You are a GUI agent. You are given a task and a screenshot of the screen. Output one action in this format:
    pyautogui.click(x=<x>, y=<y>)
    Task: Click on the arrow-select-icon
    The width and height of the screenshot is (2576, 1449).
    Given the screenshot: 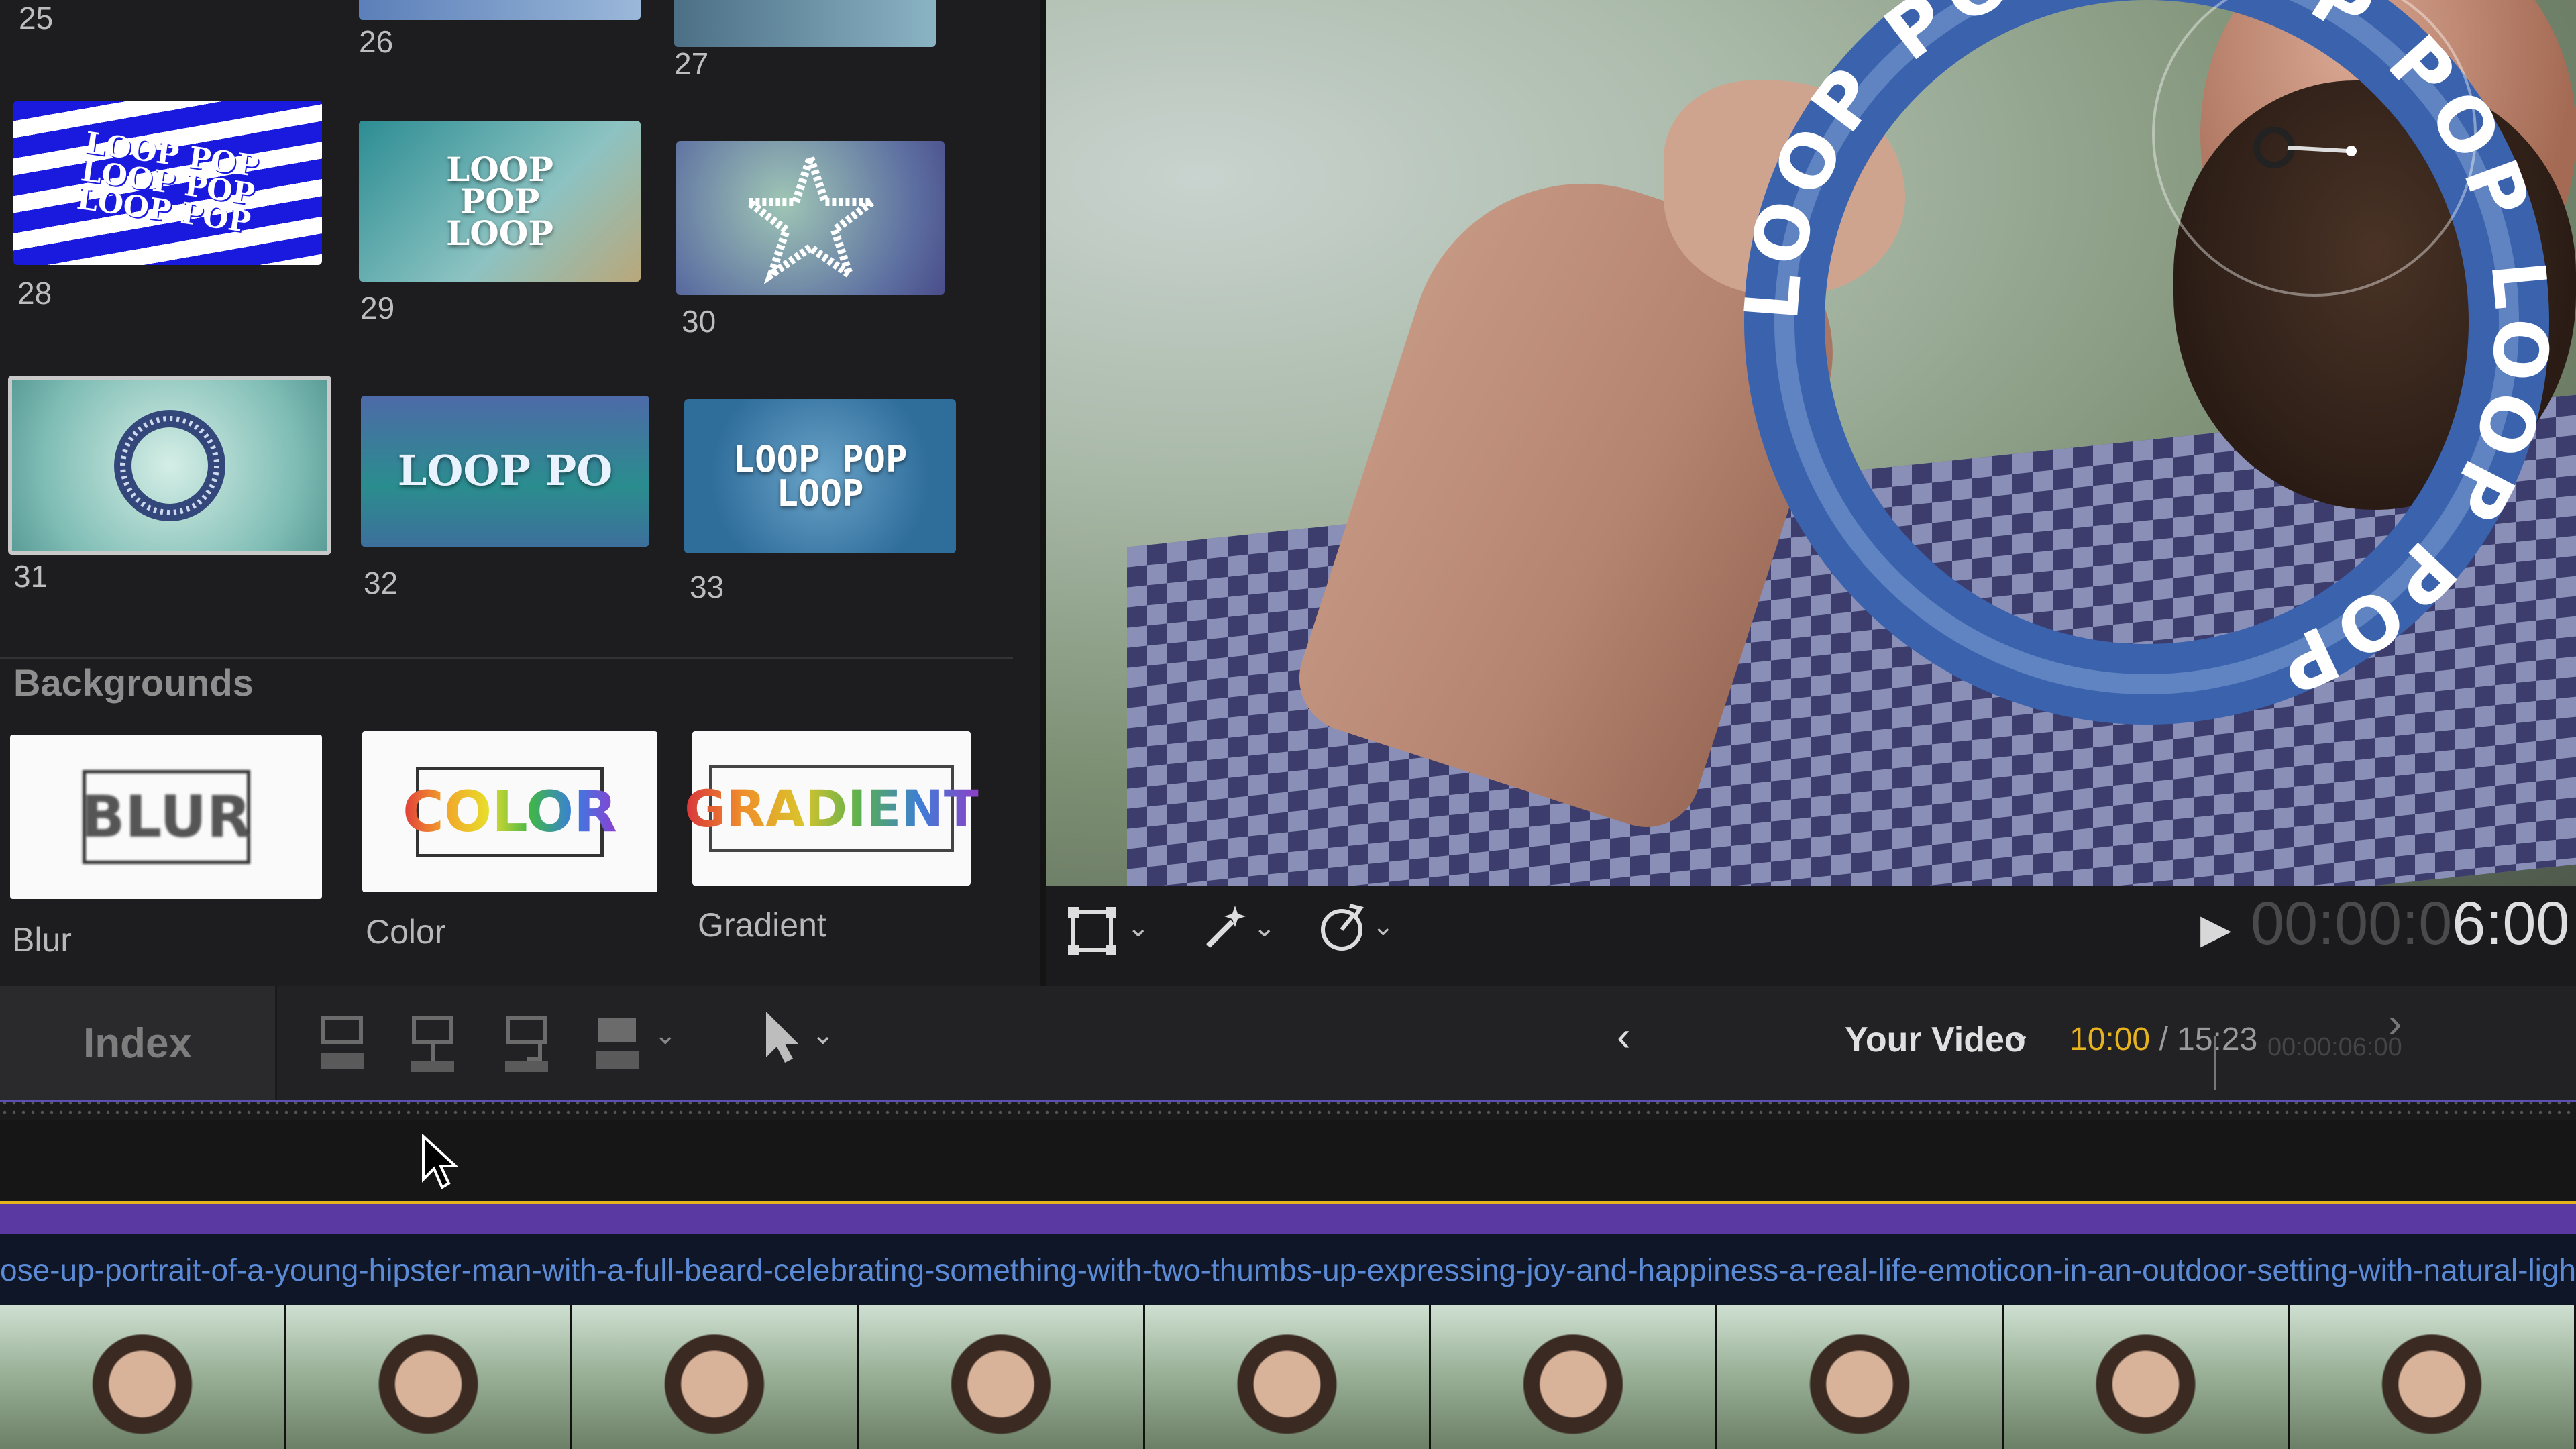 What is the action you would take?
    pyautogui.click(x=781, y=1038)
    